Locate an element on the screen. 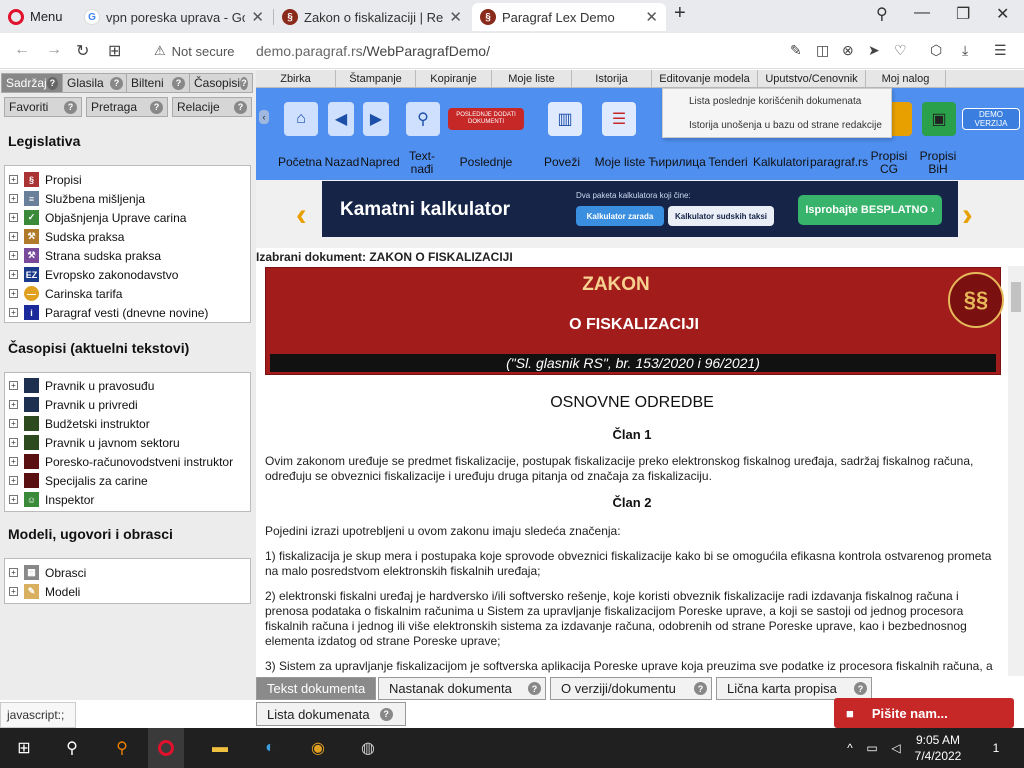  tree-item-inspektor: + ☺ Inspektor is located at coordinates (49, 499).